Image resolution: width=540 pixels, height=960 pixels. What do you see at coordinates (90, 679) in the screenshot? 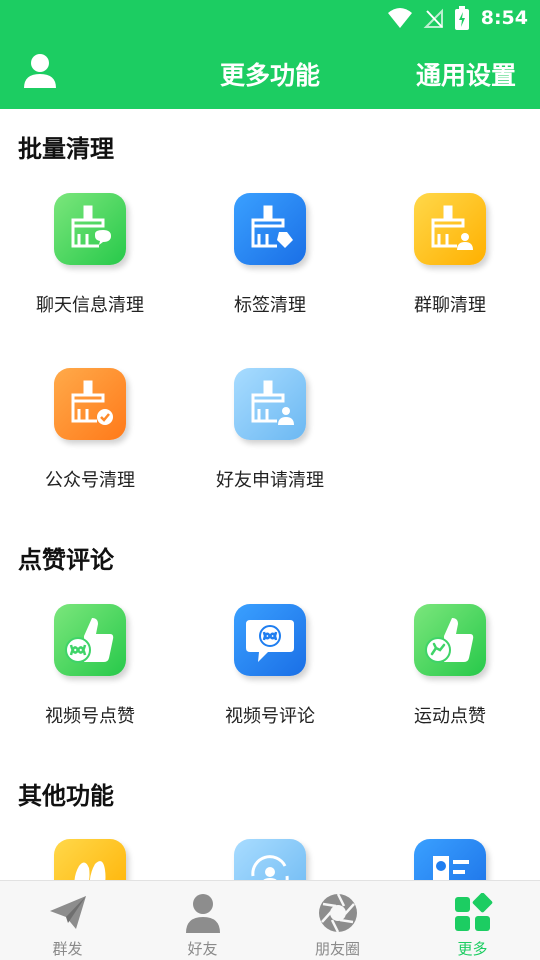
I see `tile-channels-like: 视频号点赞` at bounding box center [90, 679].